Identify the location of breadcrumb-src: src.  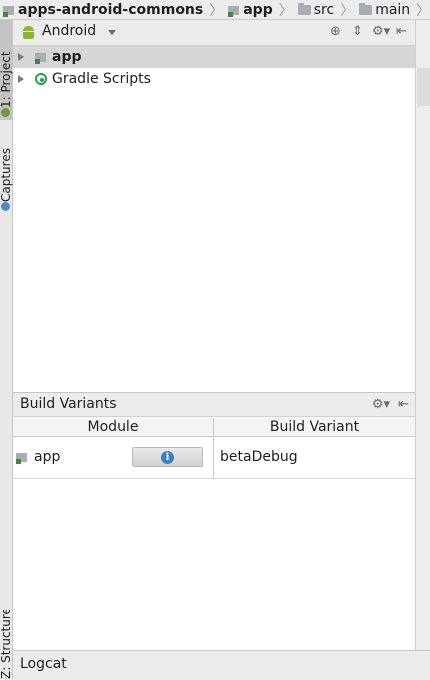
(316, 9).